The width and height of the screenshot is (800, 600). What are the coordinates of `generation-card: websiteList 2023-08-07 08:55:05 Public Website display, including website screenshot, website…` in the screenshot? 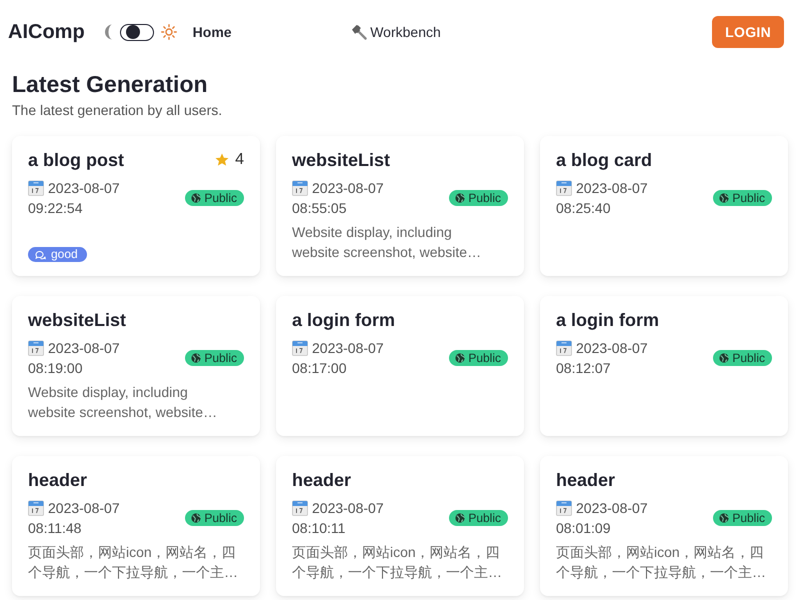 It's located at (400, 206).